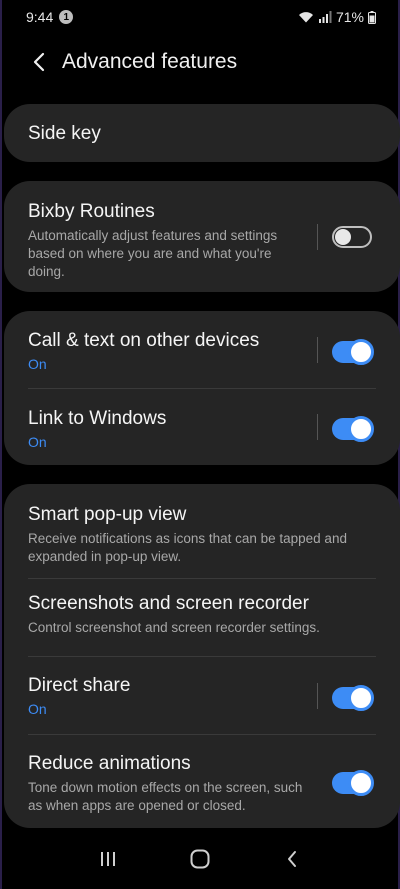 Image resolution: width=400 pixels, height=889 pixels. What do you see at coordinates (349, 17) in the screenshot?
I see `battery-percent: 71%` at bounding box center [349, 17].